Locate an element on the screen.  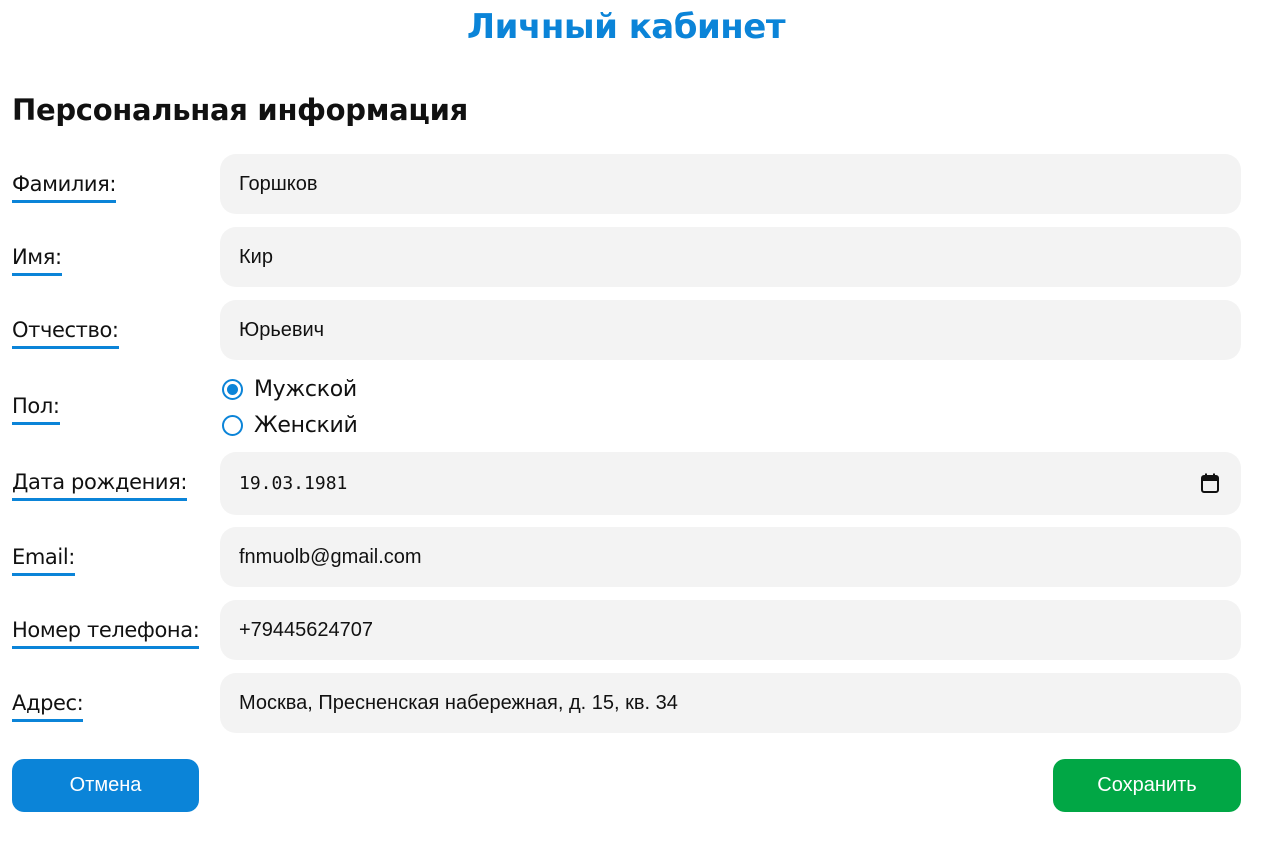
radio-checked-icon is located at coordinates (232, 389).